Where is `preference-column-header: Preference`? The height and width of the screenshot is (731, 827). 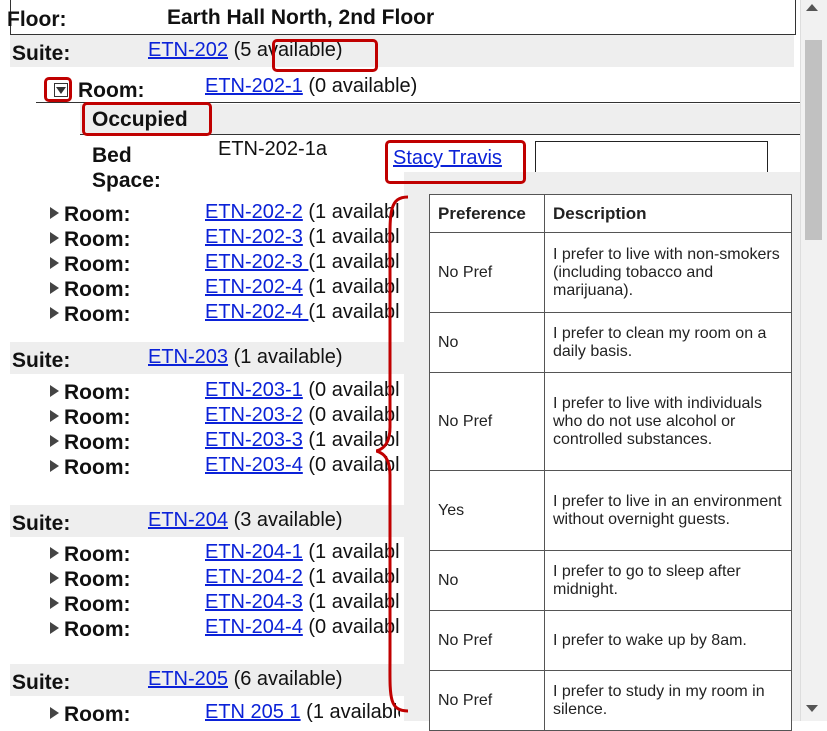
preference-column-header: Preference is located at coordinates (487, 213).